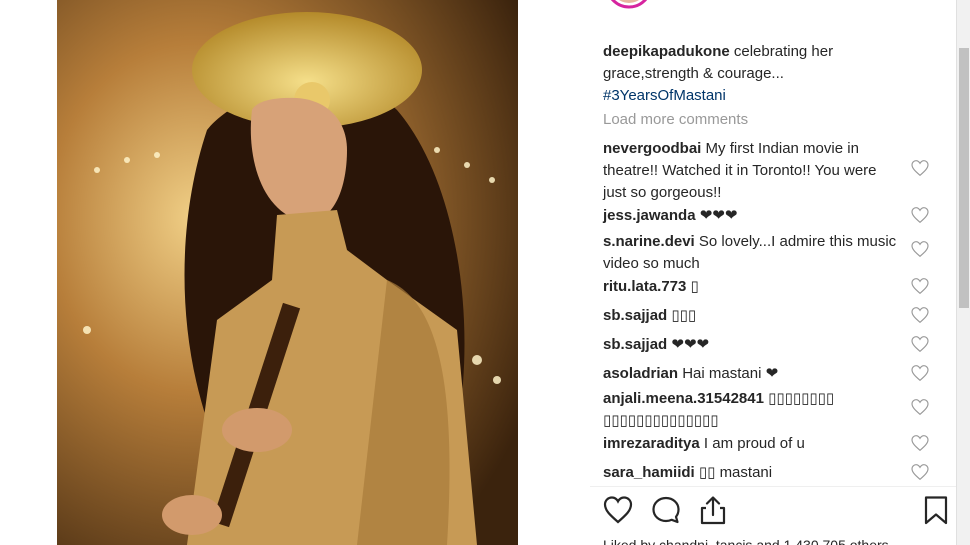 Image resolution: width=970 pixels, height=545 pixels. I want to click on load-more-comments-link: Load more comments, so click(675, 119).